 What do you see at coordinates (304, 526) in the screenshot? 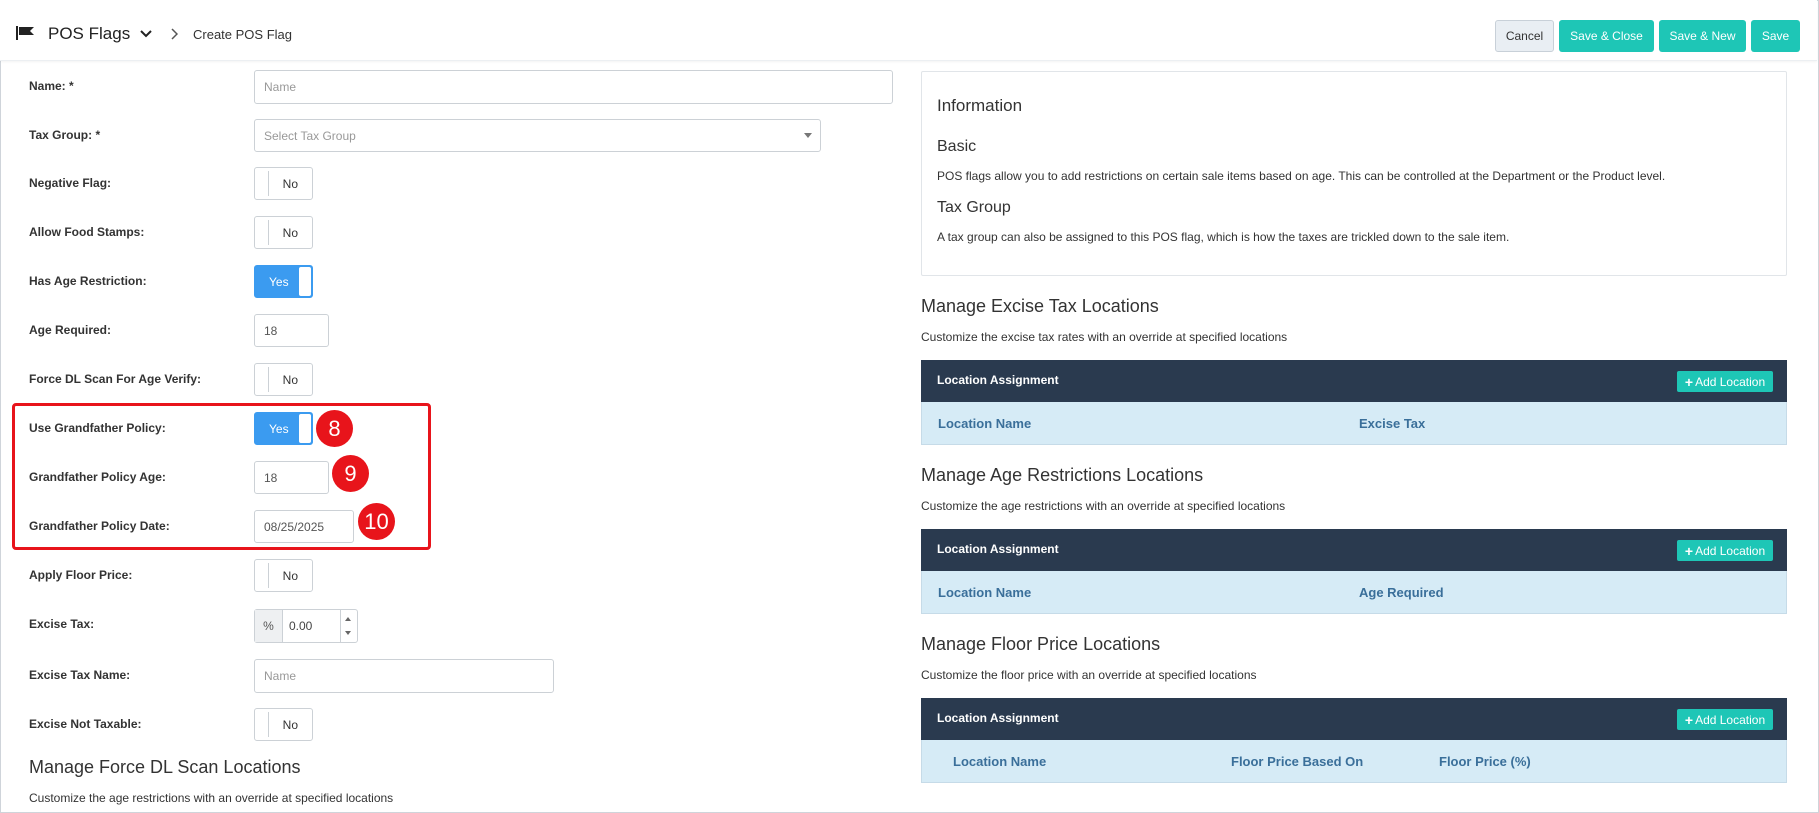
I see `grandfather-policy-date-input: 08/25/2025` at bounding box center [304, 526].